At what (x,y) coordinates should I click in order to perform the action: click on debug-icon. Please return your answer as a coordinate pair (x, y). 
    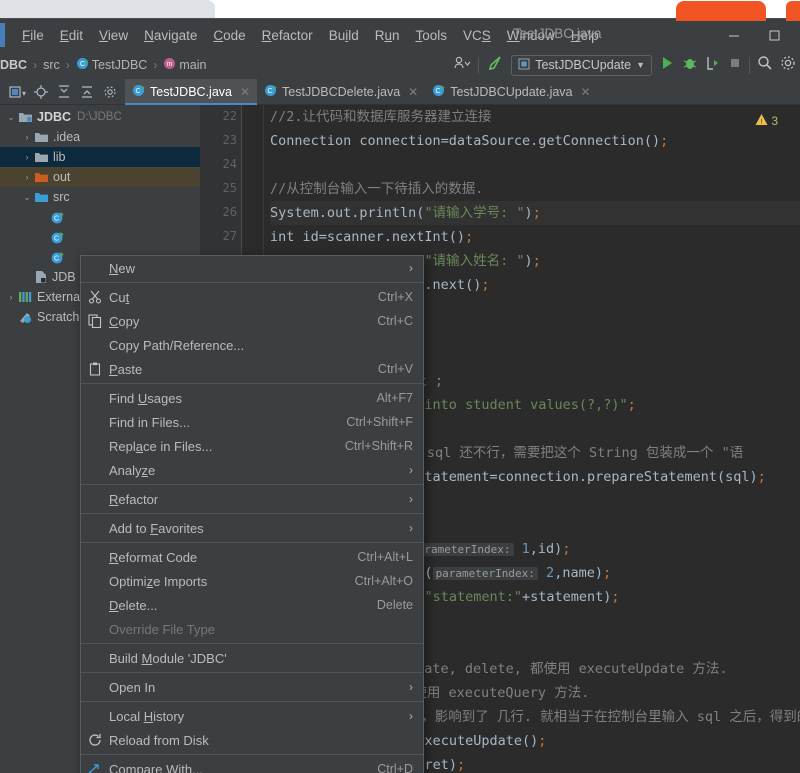
    Looking at the image, I should click on (690, 65).